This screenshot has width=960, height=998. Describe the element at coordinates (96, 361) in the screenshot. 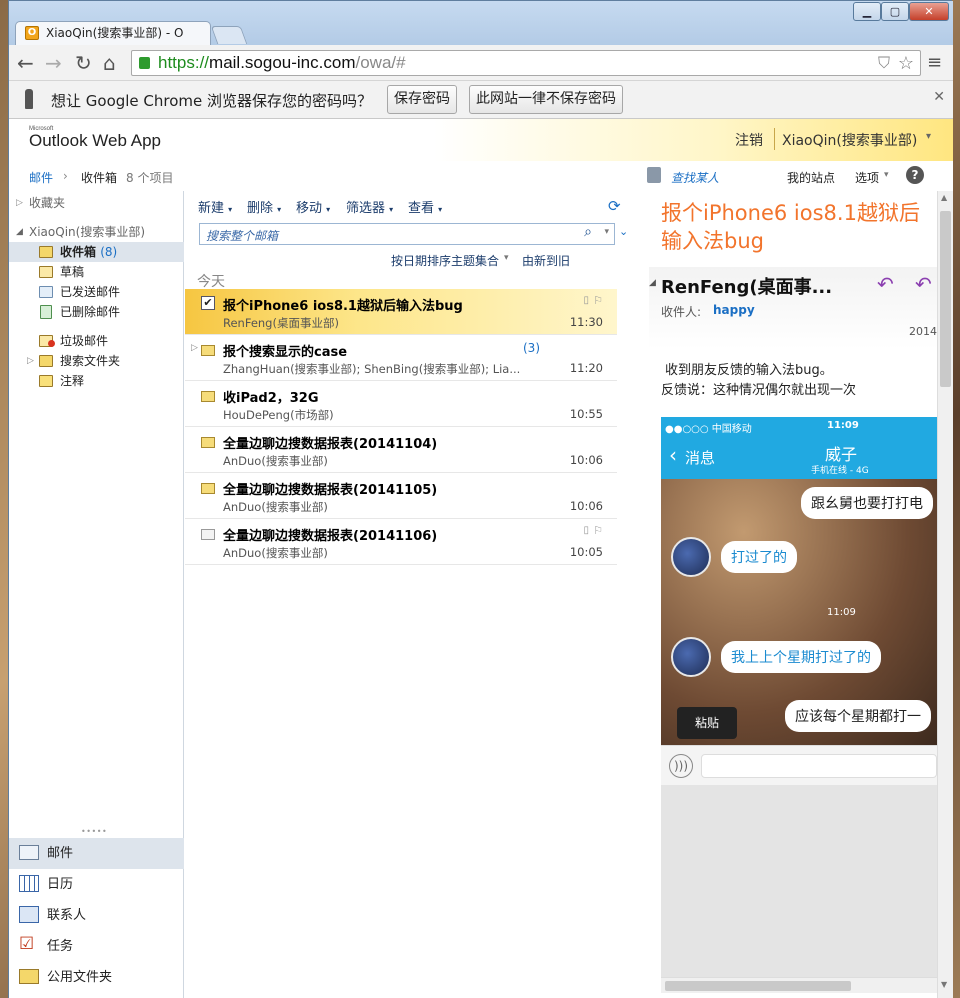

I see `folder-search: ▷ 搜索文件夹` at that location.